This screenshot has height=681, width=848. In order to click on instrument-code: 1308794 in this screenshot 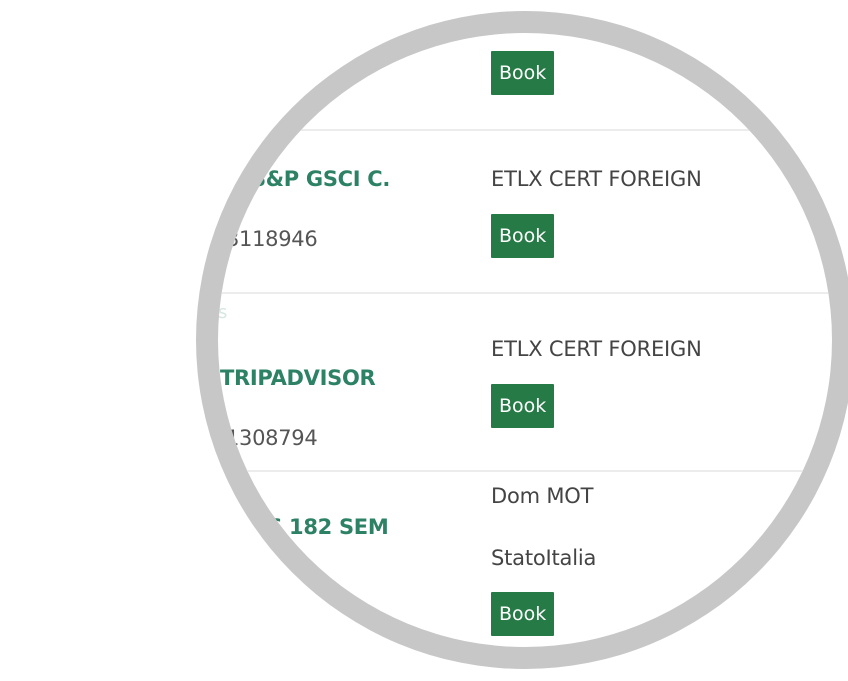, I will do `click(272, 438)`.